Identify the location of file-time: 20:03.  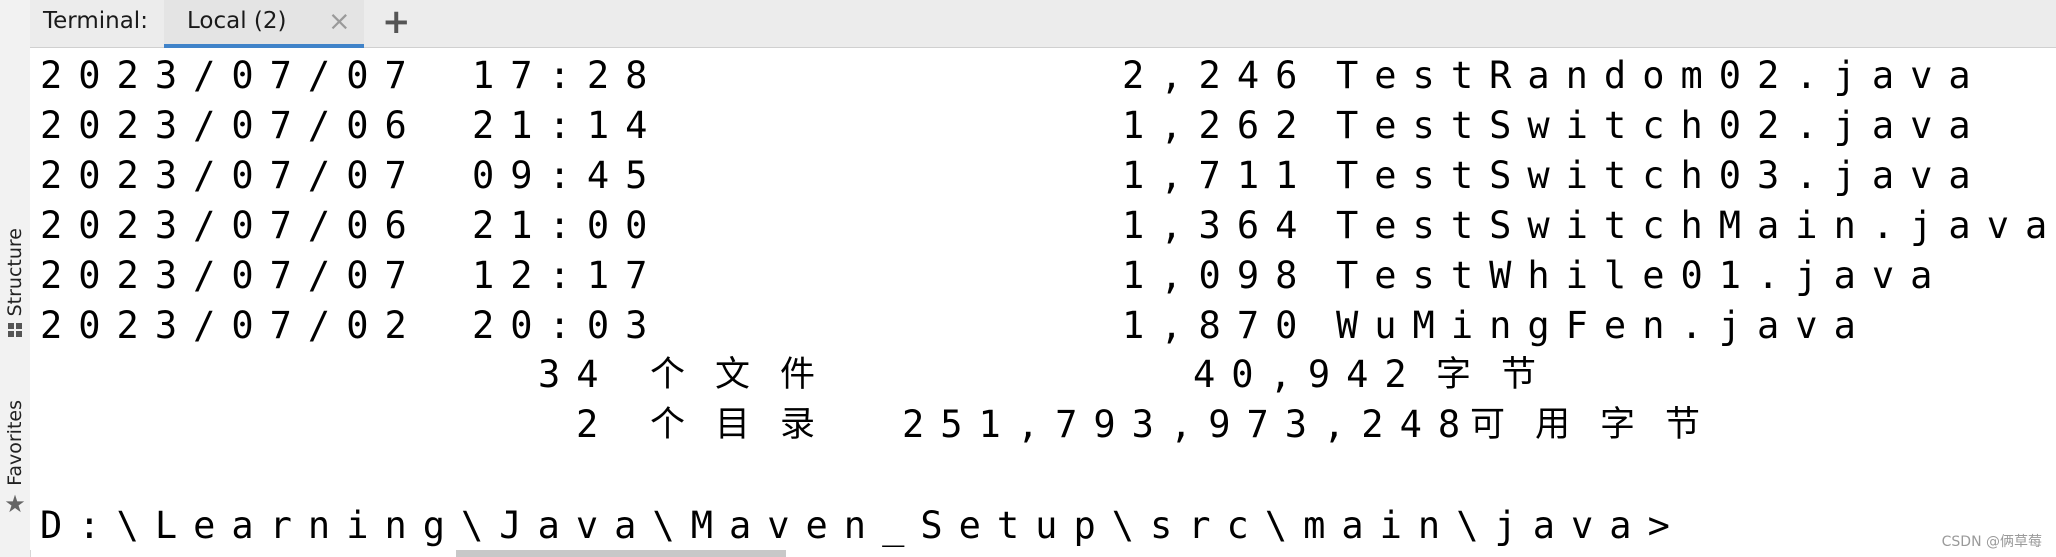
(568, 325).